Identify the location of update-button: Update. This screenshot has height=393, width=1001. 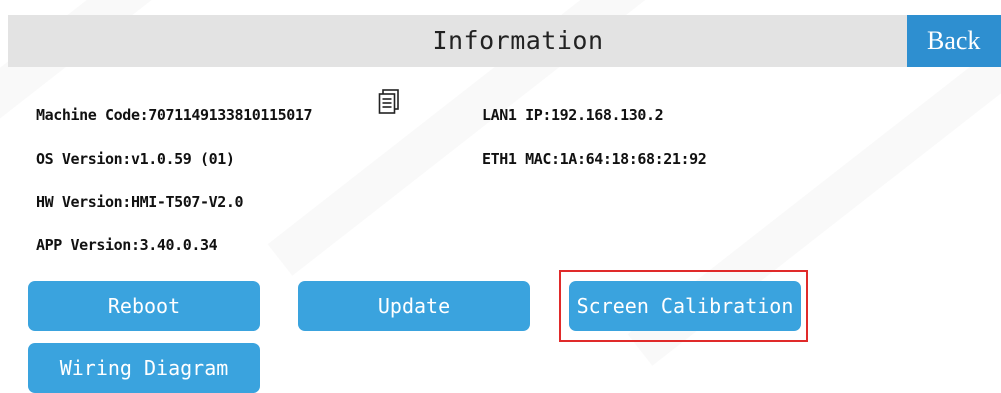
(414, 306).